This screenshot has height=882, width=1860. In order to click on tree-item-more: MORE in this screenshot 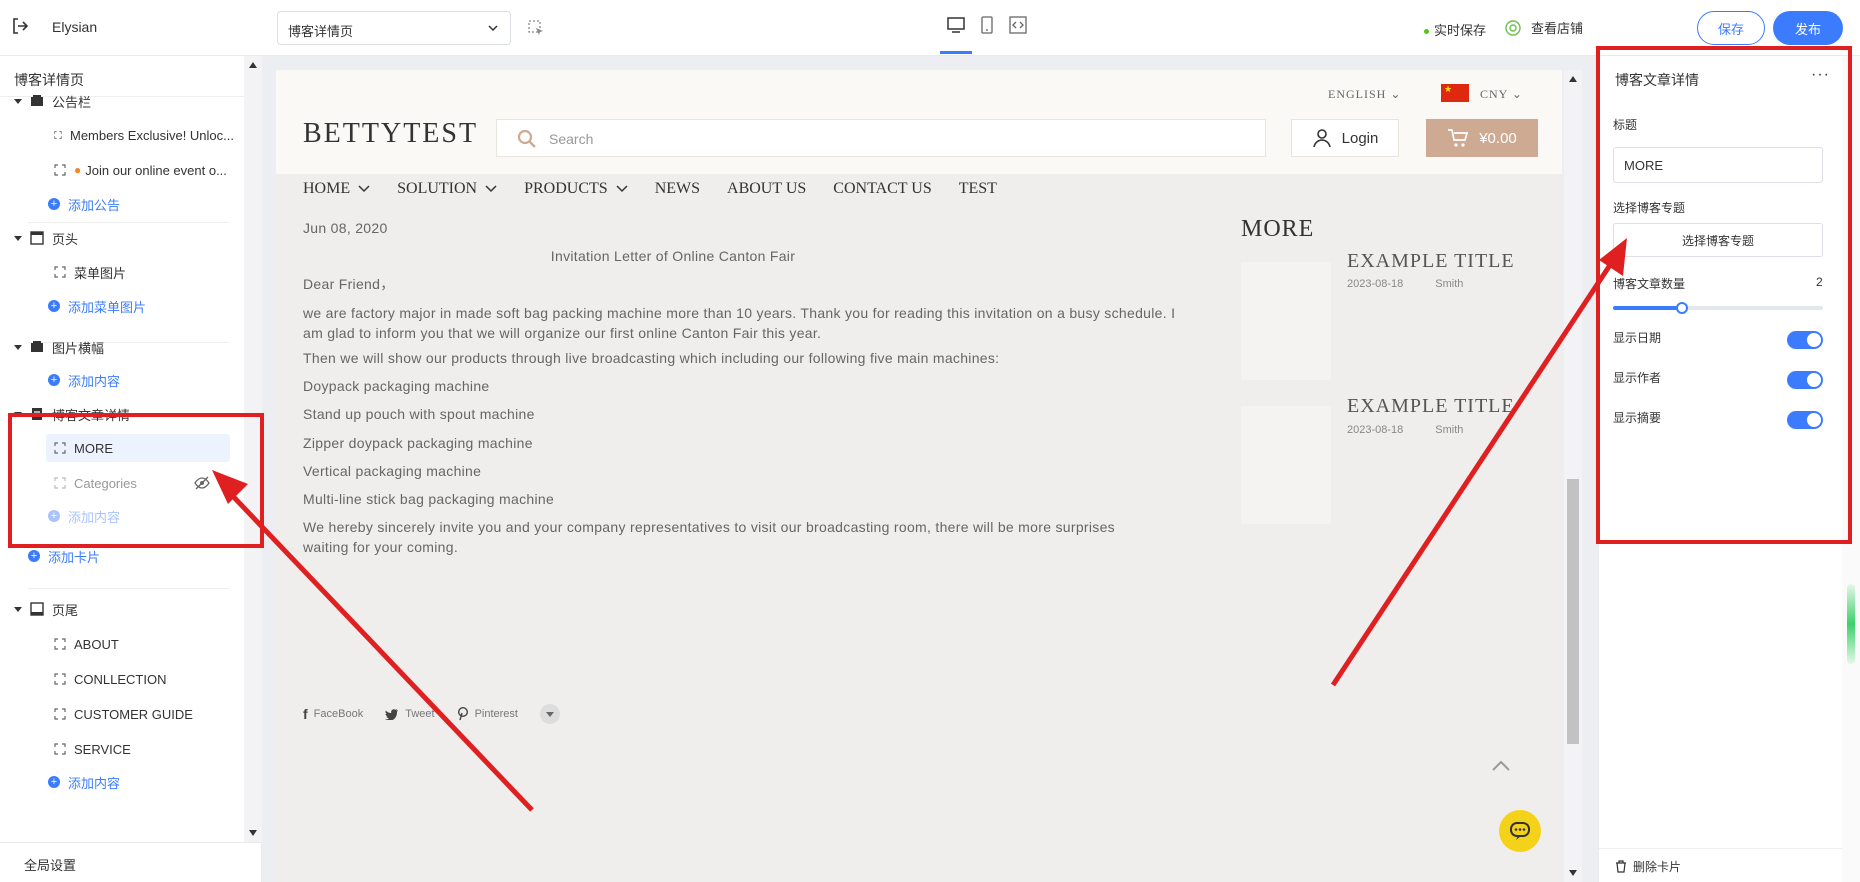, I will do `click(138, 448)`.